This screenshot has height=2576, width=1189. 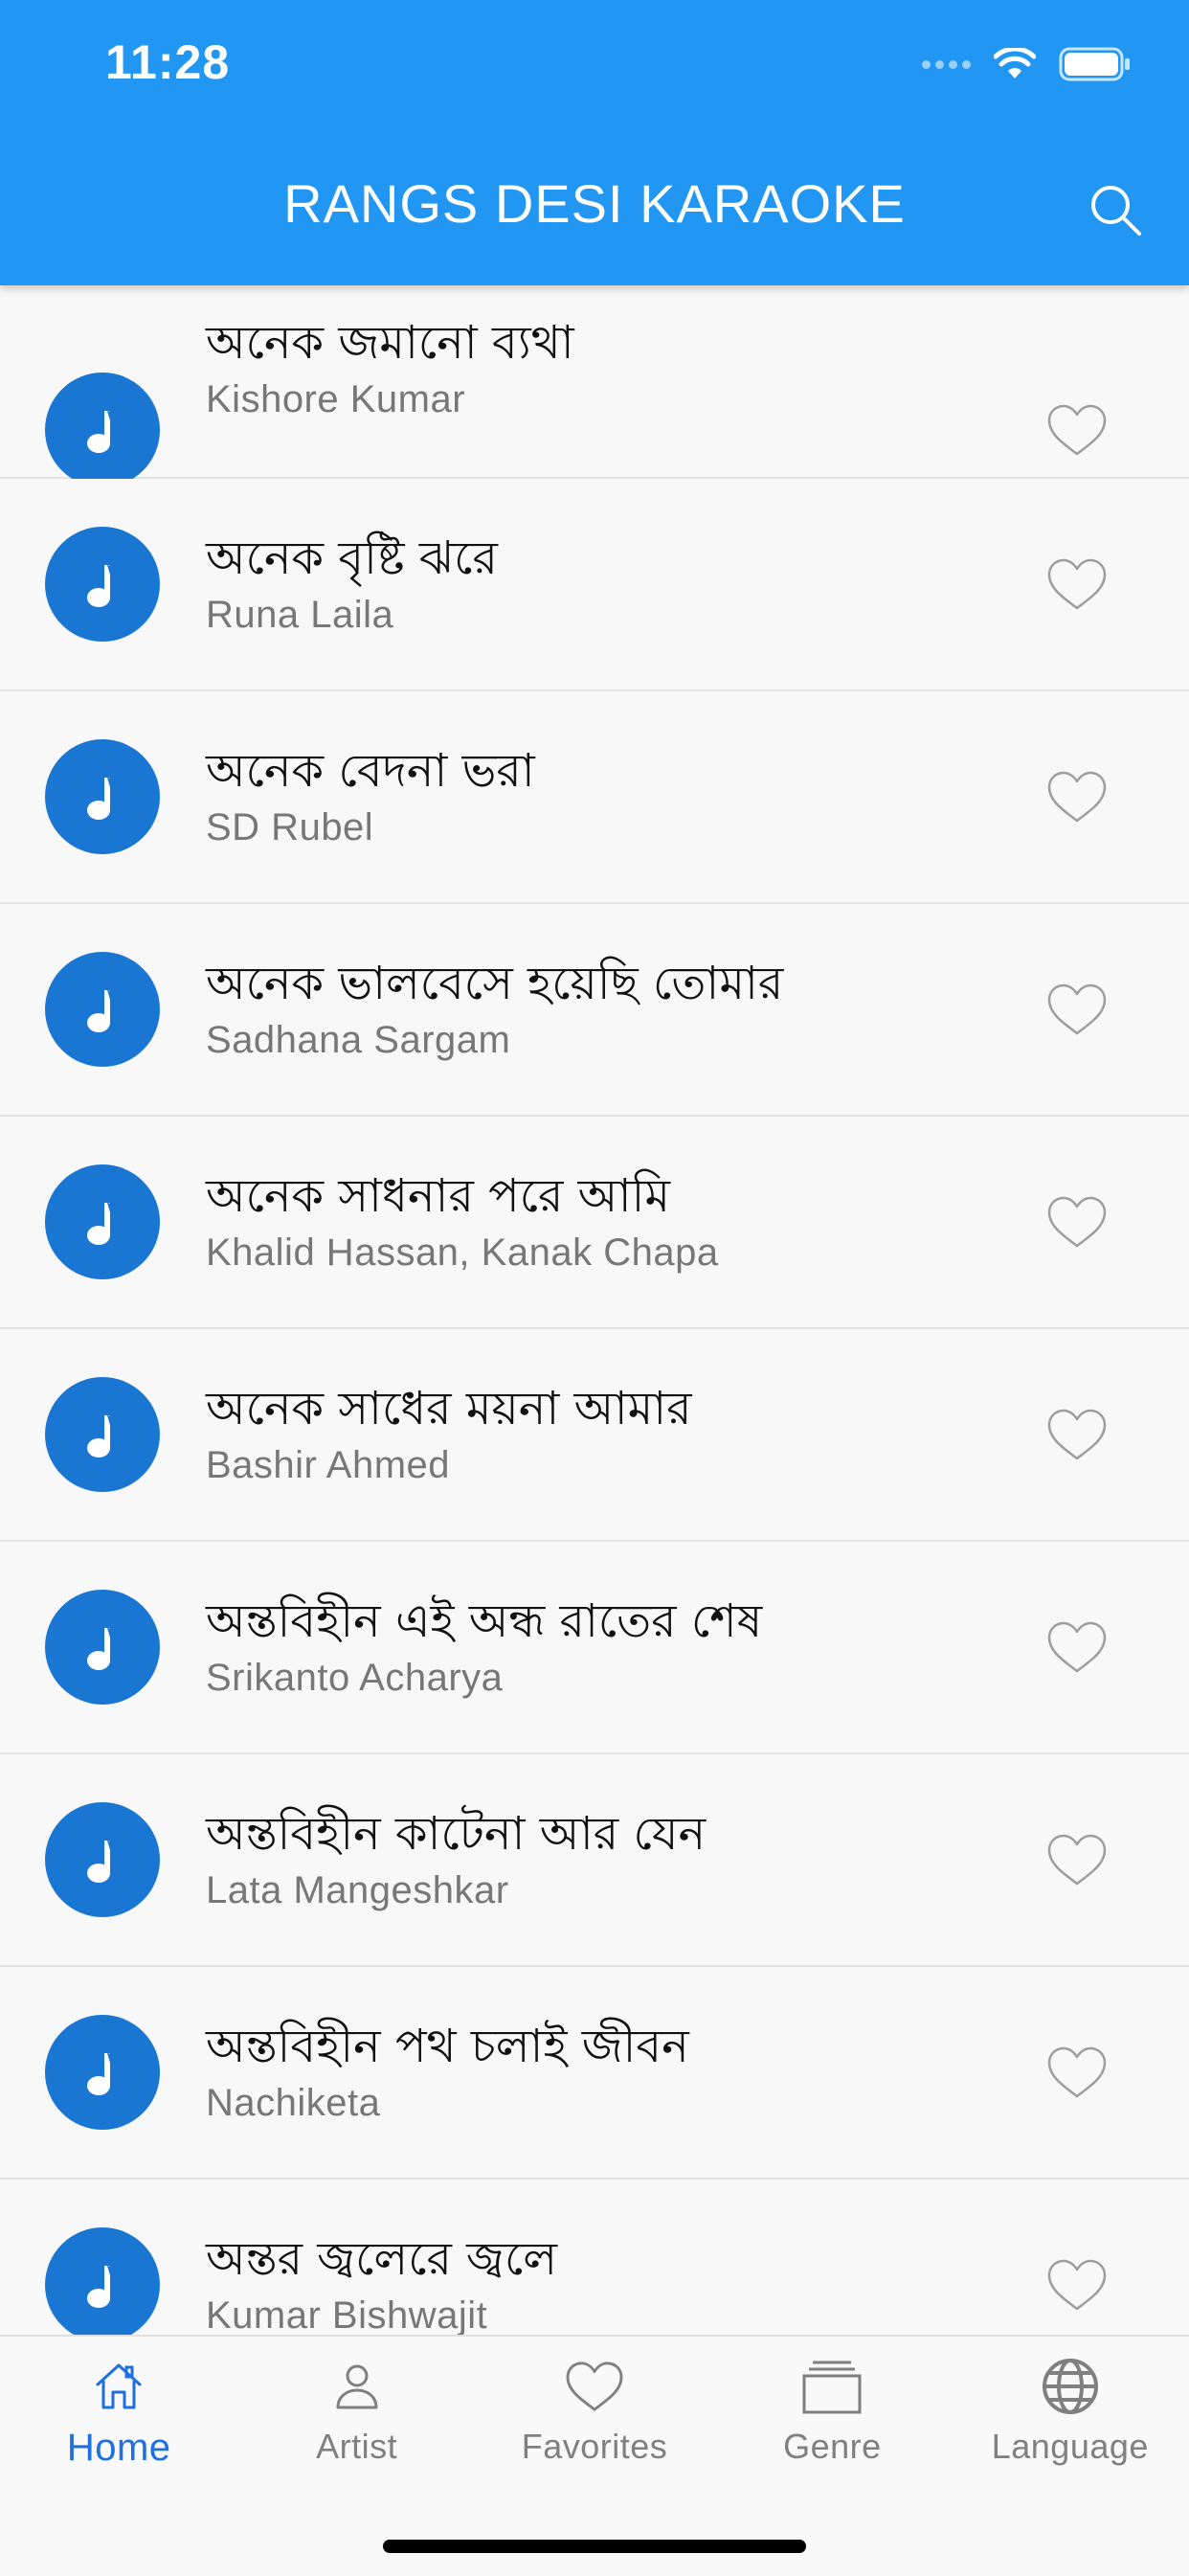 What do you see at coordinates (357, 2446) in the screenshot?
I see `tab-artist-label: Artist` at bounding box center [357, 2446].